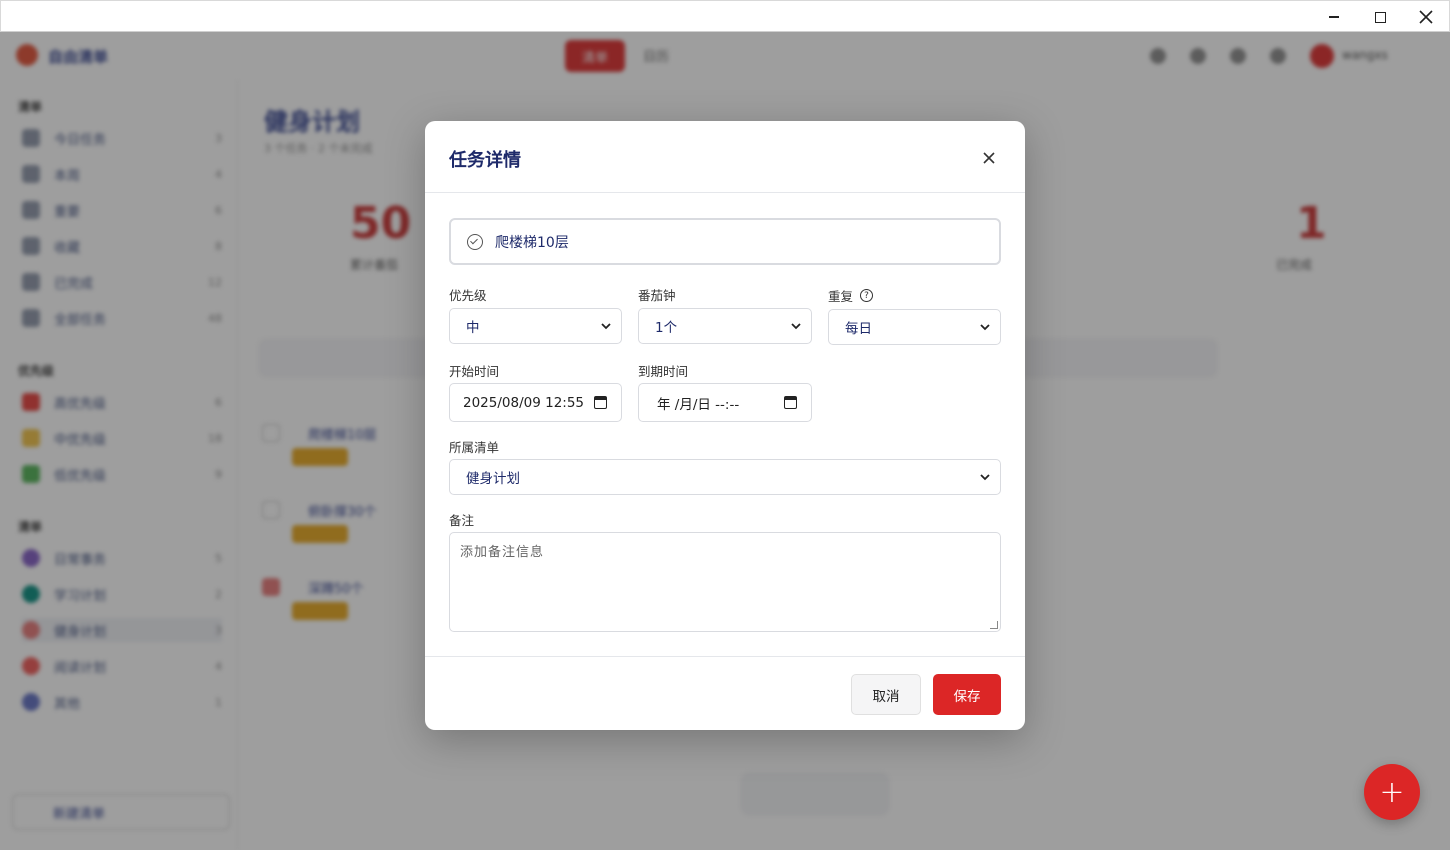 The height and width of the screenshot is (850, 1450). I want to click on priority-select: 中, so click(535, 326).